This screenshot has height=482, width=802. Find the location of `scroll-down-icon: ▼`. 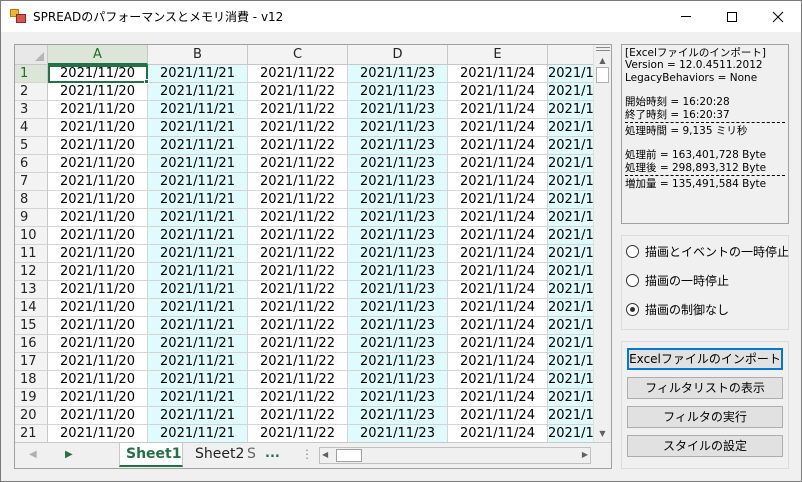

scroll-down-icon: ▼ is located at coordinates (602, 433).